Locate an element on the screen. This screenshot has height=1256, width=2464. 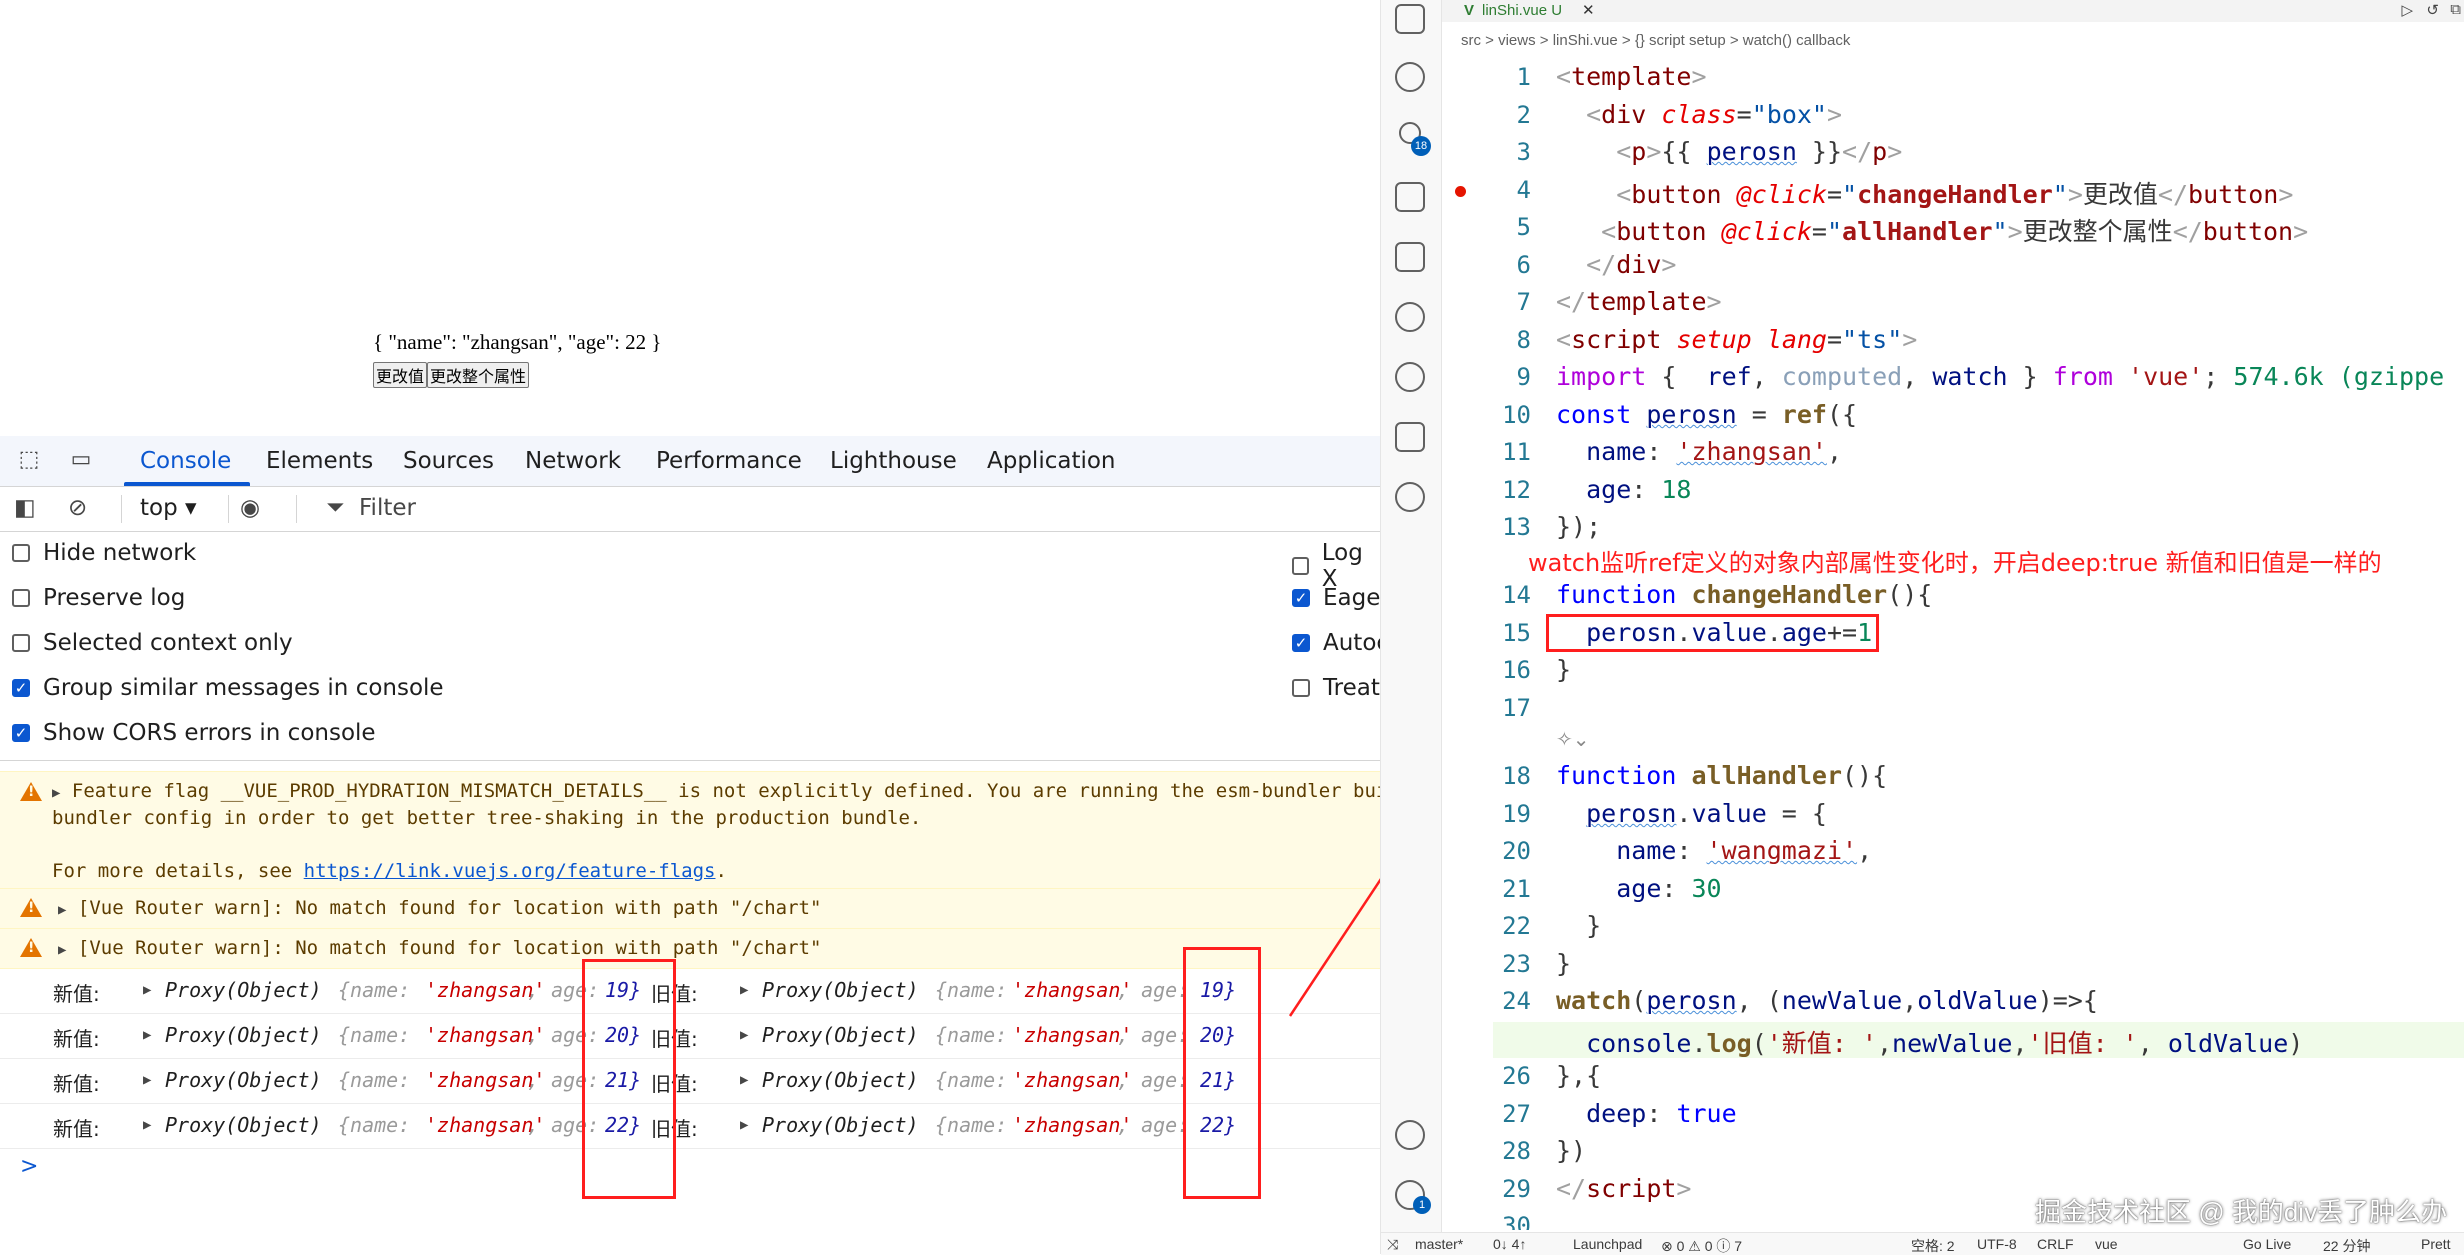
line-number: 11 is located at coordinates (1516, 452).